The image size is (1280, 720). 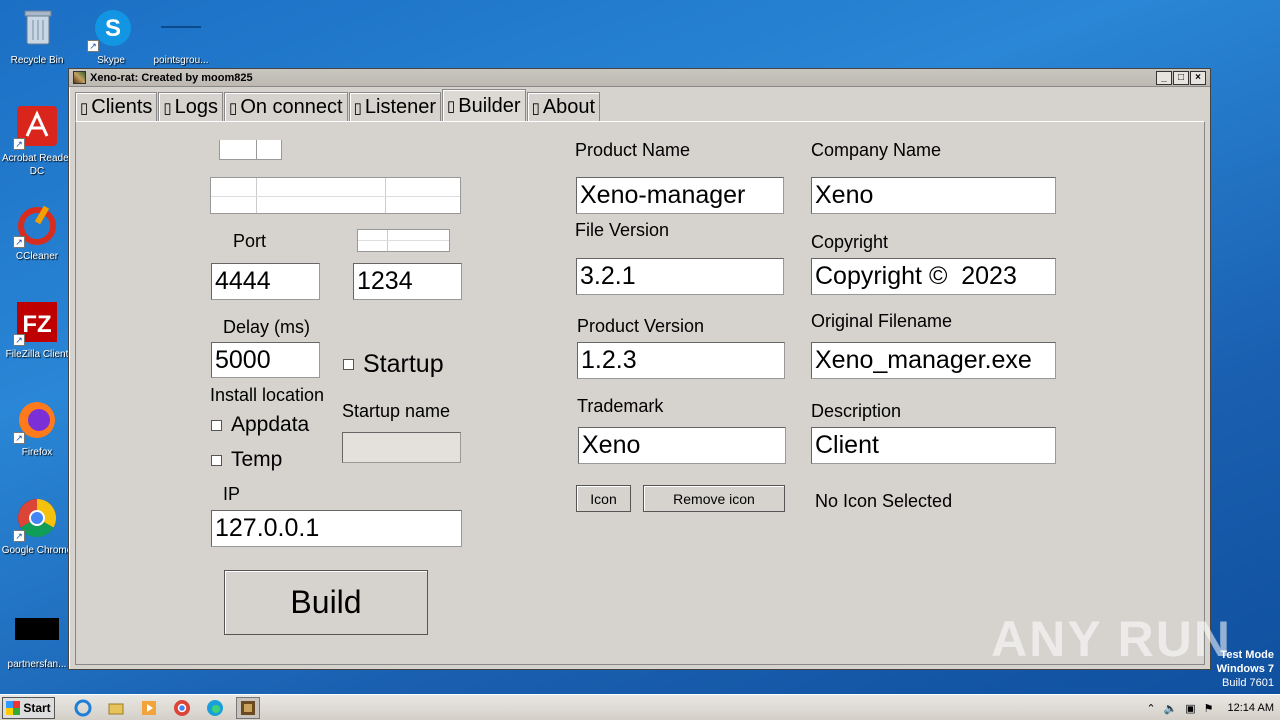 What do you see at coordinates (489, 105) in the screenshot?
I see `tab-label: Builder` at bounding box center [489, 105].